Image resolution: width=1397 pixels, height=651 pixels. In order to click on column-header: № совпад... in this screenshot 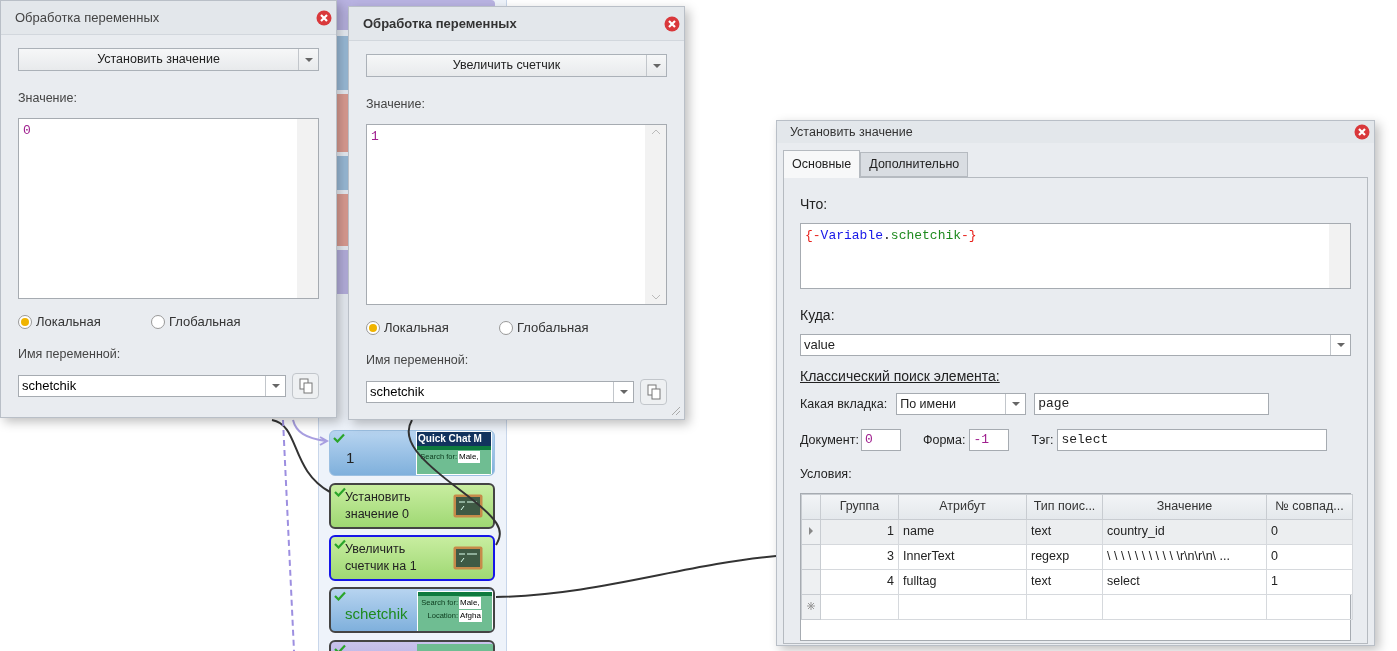, I will do `click(1309, 507)`.